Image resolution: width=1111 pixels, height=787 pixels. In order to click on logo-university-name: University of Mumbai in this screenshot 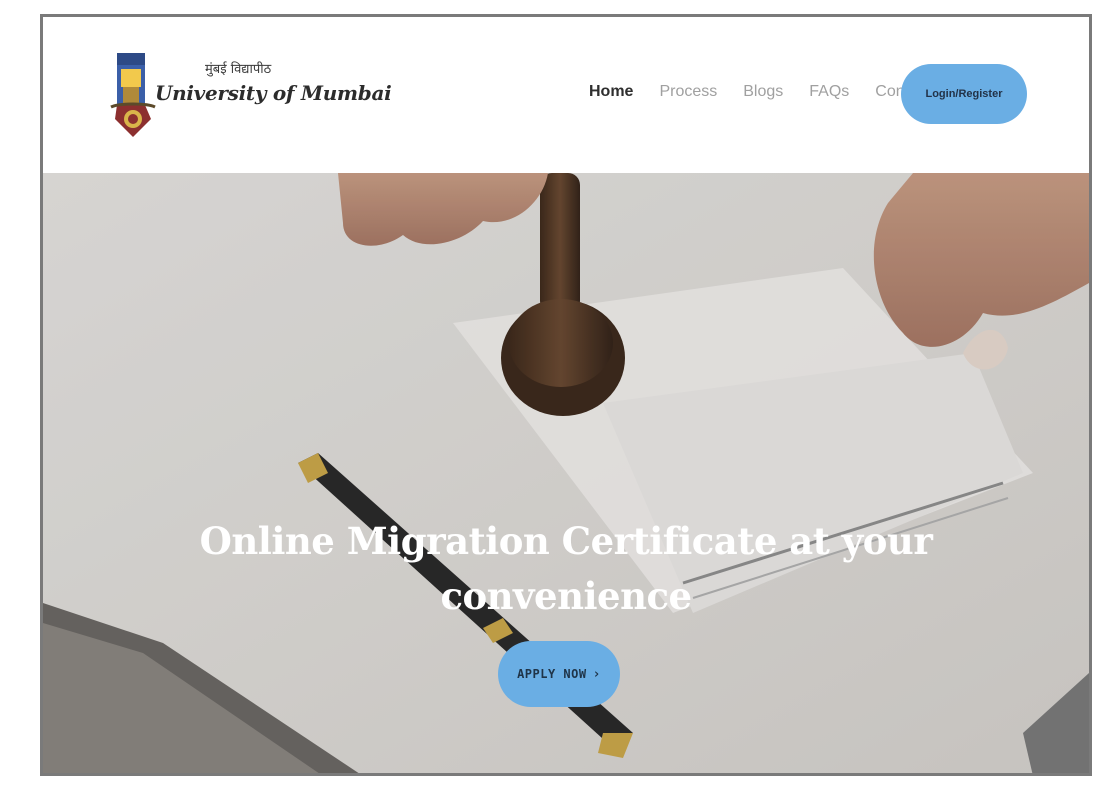, I will do `click(273, 93)`.